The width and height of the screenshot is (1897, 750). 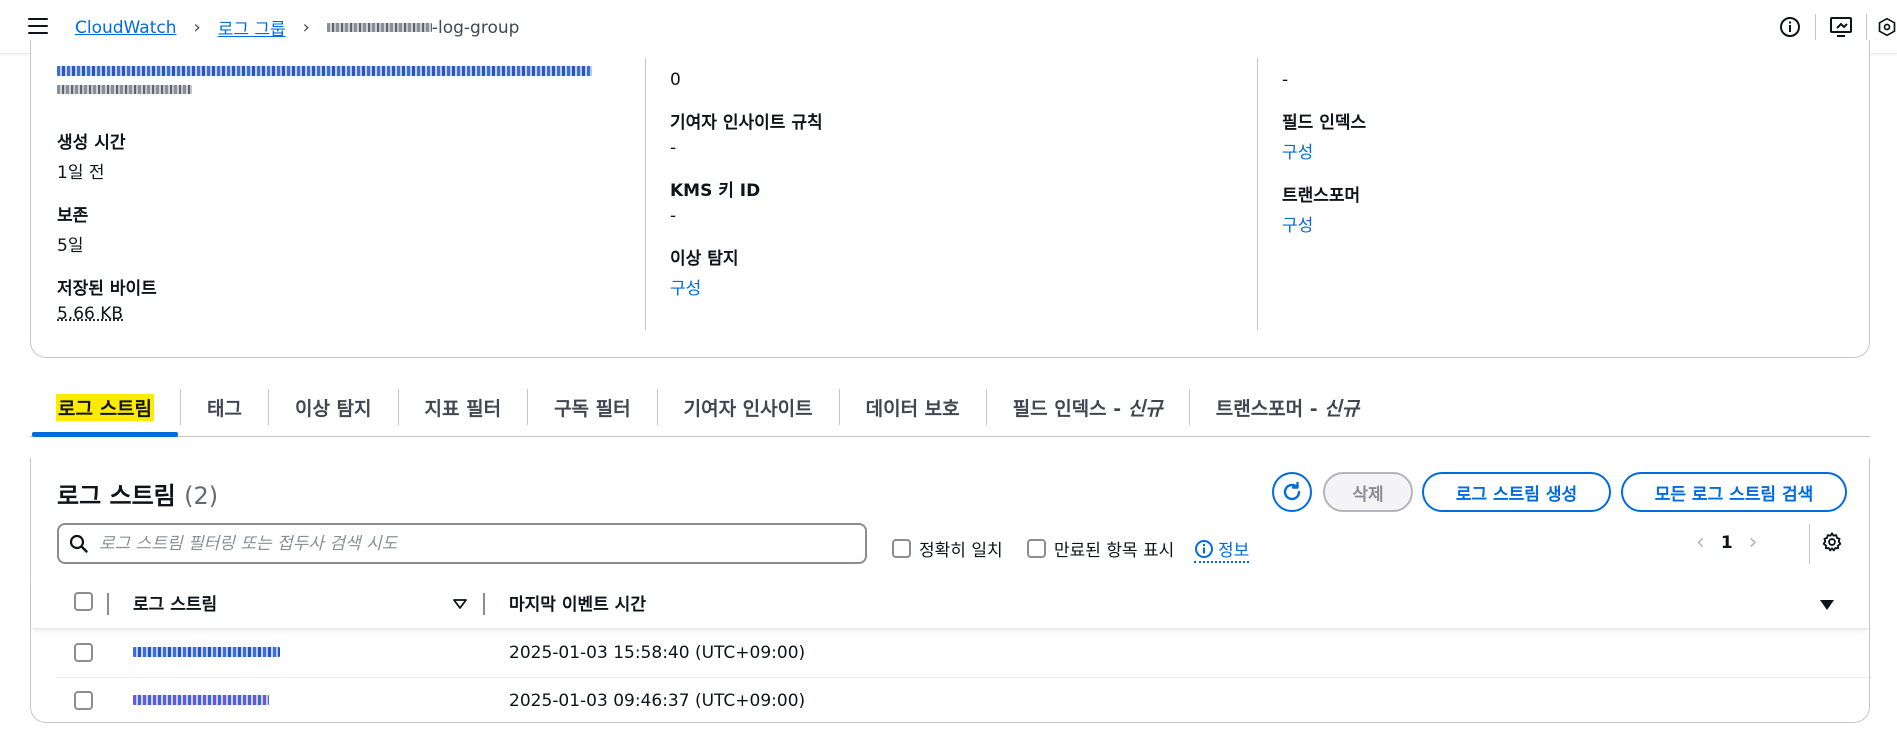 What do you see at coordinates (1088, 407) in the screenshot?
I see `tab-field-indexes: 필드 인덱스 - 신규` at bounding box center [1088, 407].